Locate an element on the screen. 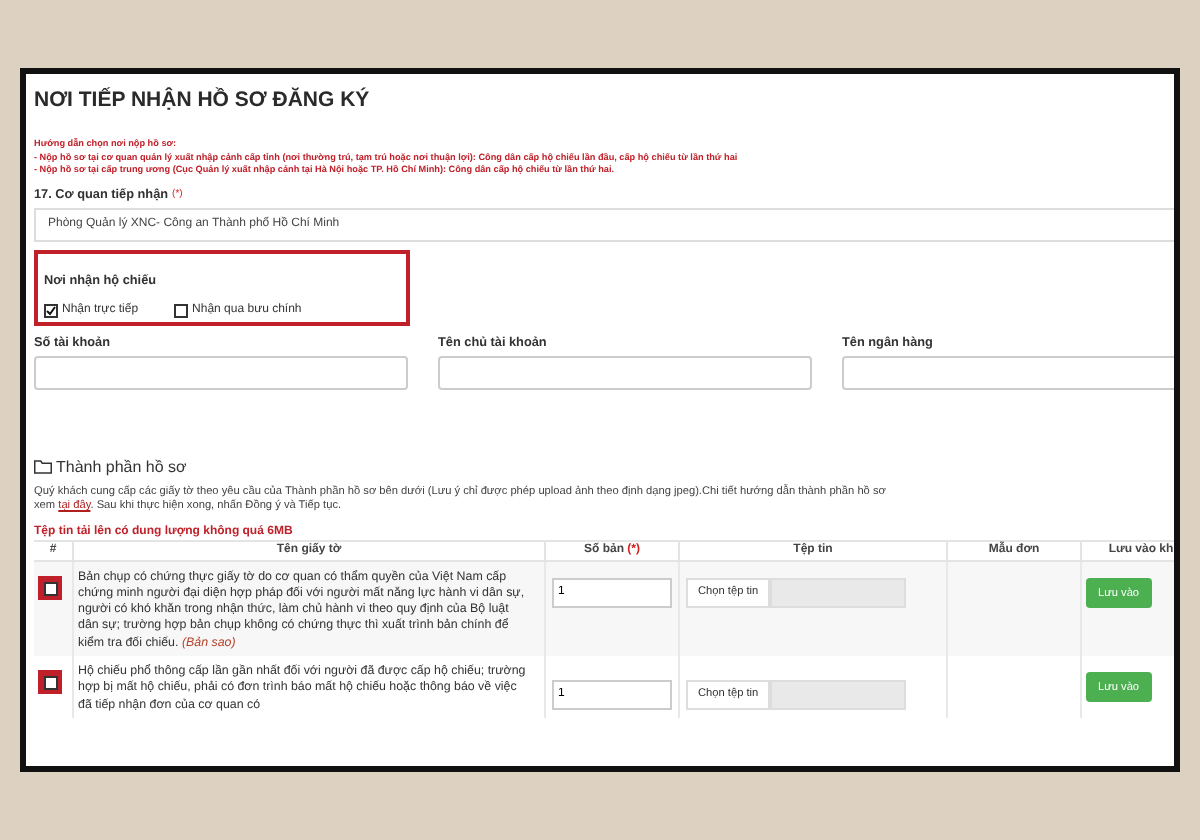 This screenshot has height=840, width=1200. section-title: NƠI TIẾP NHẬN HỒ SƠ ĐĂNG KÝ is located at coordinates (203, 102).